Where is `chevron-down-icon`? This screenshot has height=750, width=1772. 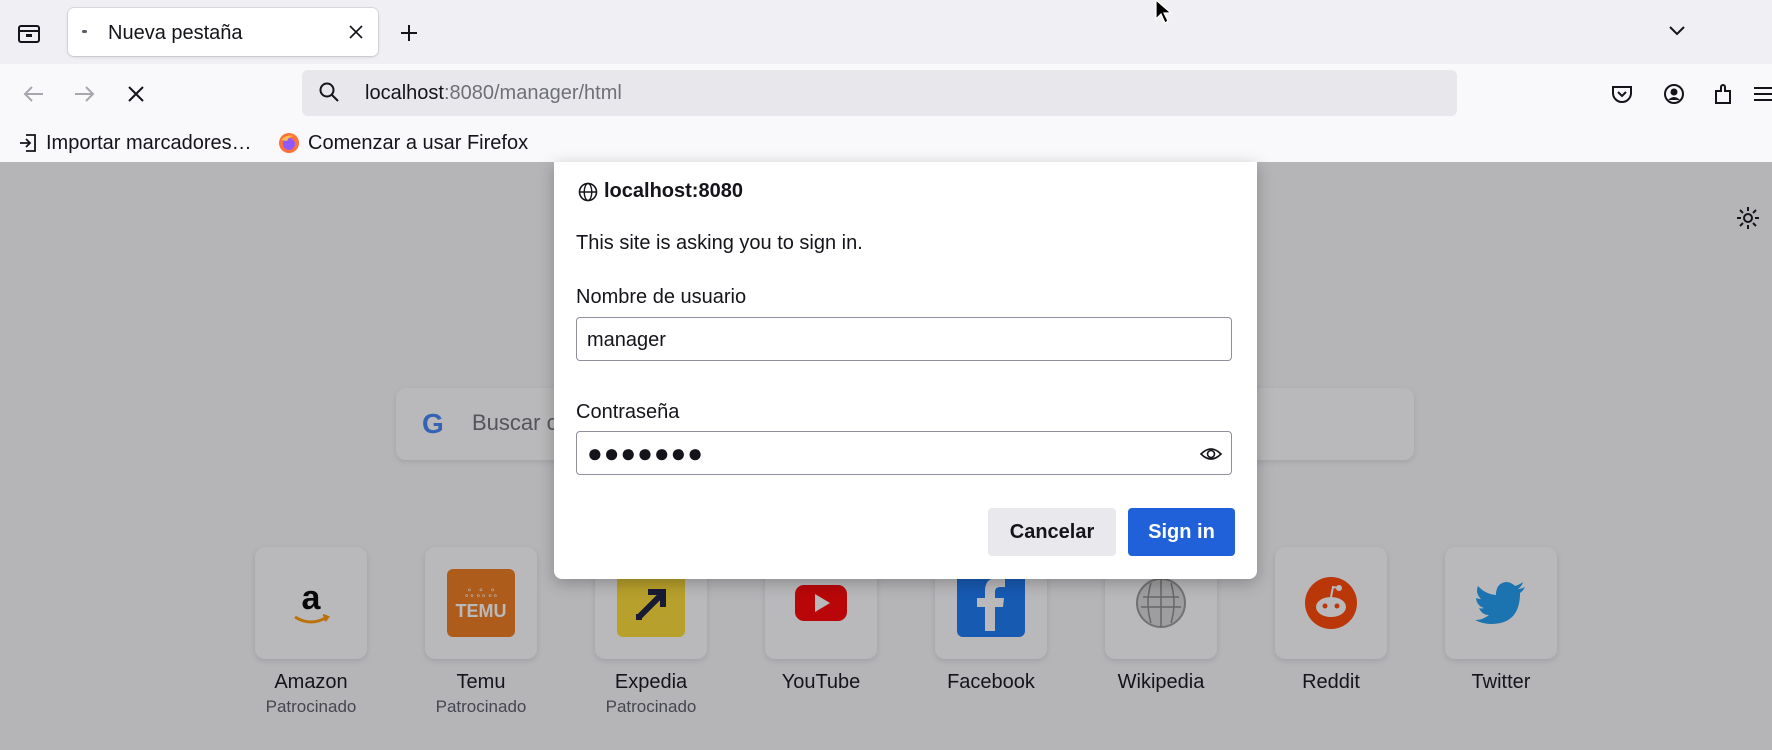 chevron-down-icon is located at coordinates (1677, 31).